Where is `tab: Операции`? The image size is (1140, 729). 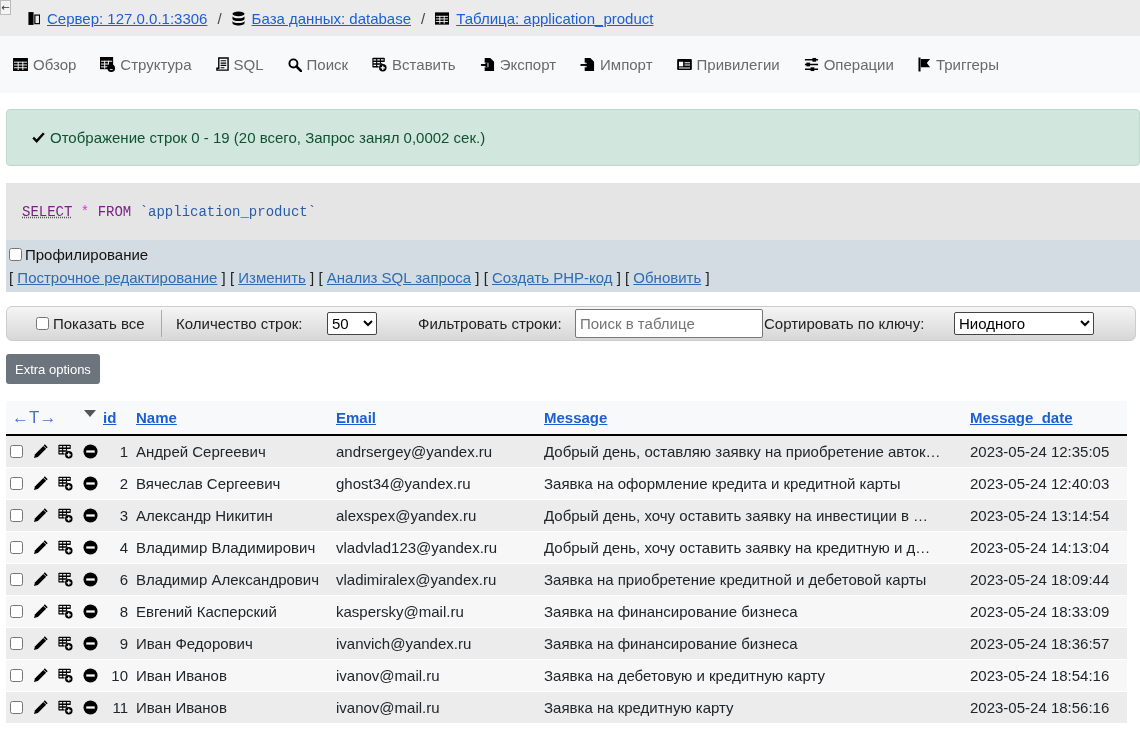 tab: Операции is located at coordinates (848, 64).